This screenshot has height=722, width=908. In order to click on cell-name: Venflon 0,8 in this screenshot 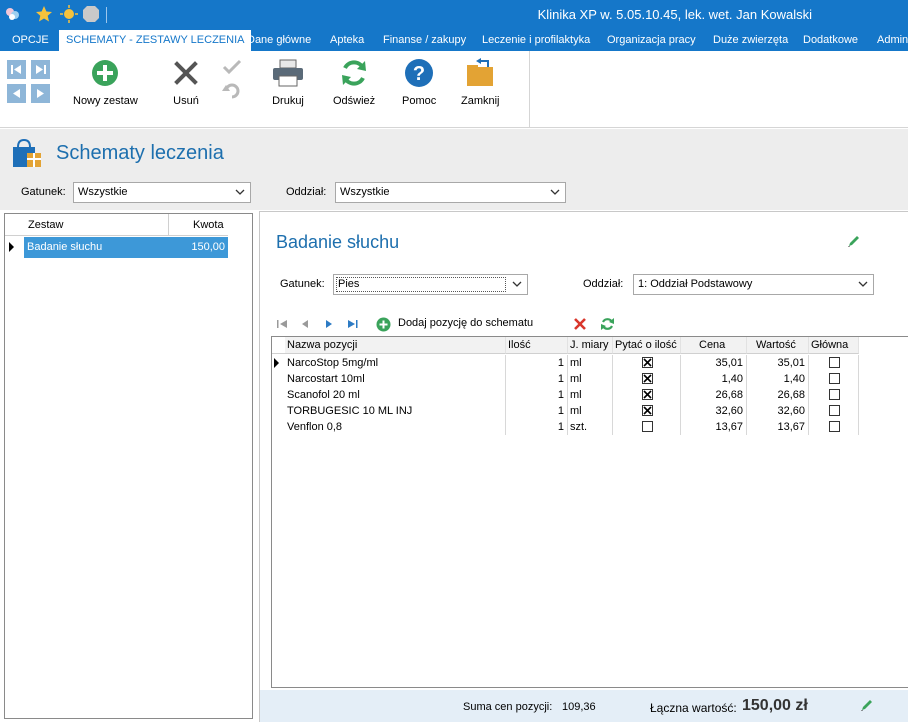, I will do `click(395, 427)`.